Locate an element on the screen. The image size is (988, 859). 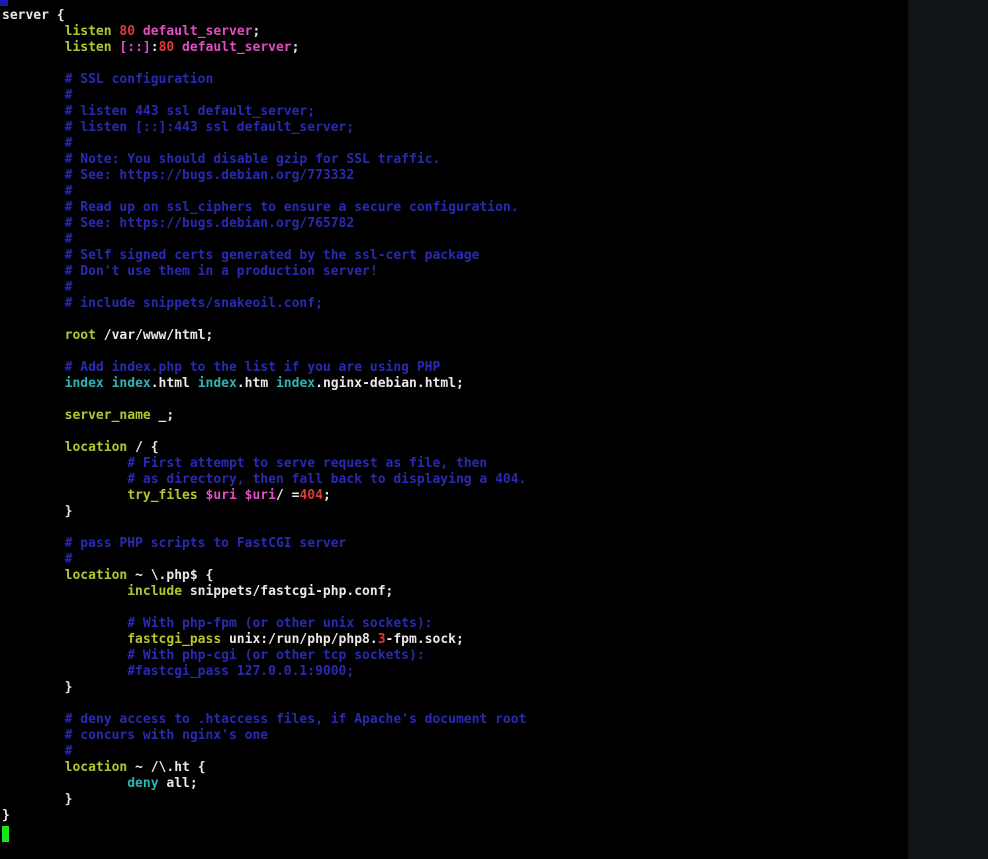
number-token: 80 is located at coordinates (127, 31).